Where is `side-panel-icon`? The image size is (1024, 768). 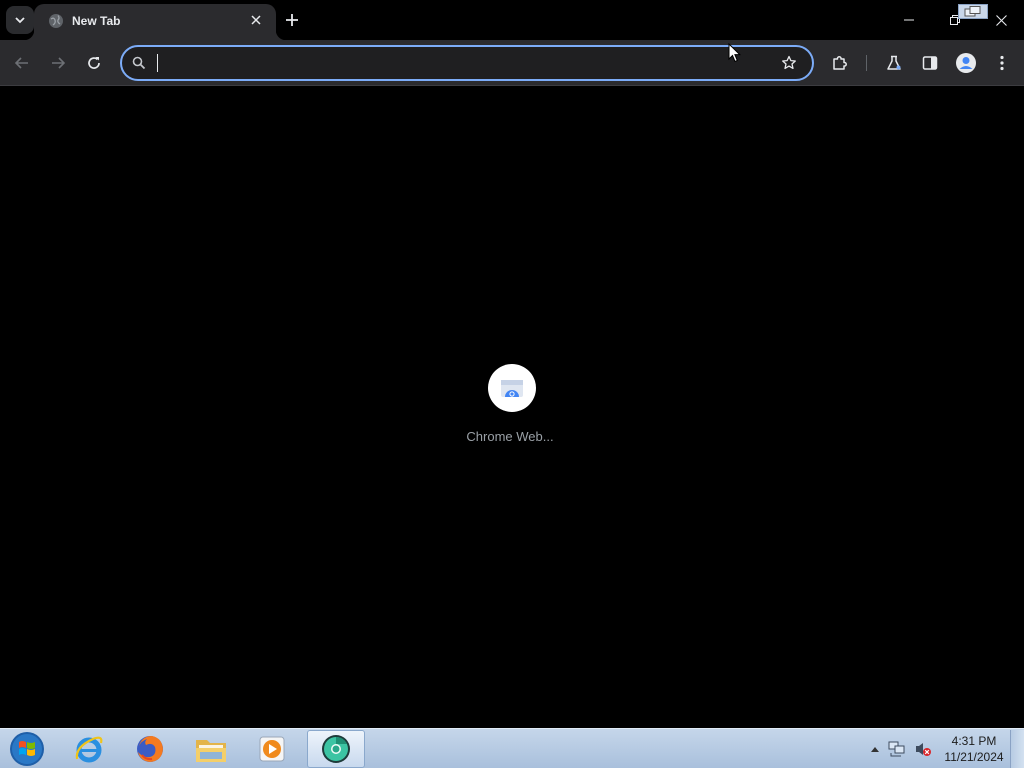 side-panel-icon is located at coordinates (930, 63).